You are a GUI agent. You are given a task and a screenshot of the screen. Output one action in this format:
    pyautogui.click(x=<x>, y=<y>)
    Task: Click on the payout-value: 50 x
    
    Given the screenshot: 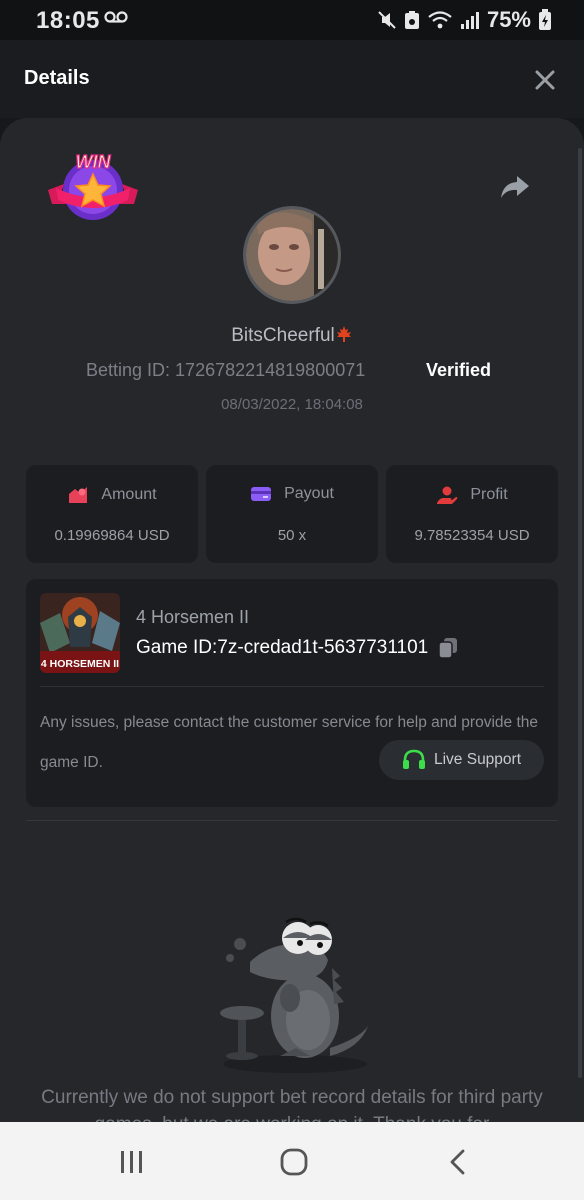 What is the action you would take?
    pyautogui.click(x=292, y=535)
    